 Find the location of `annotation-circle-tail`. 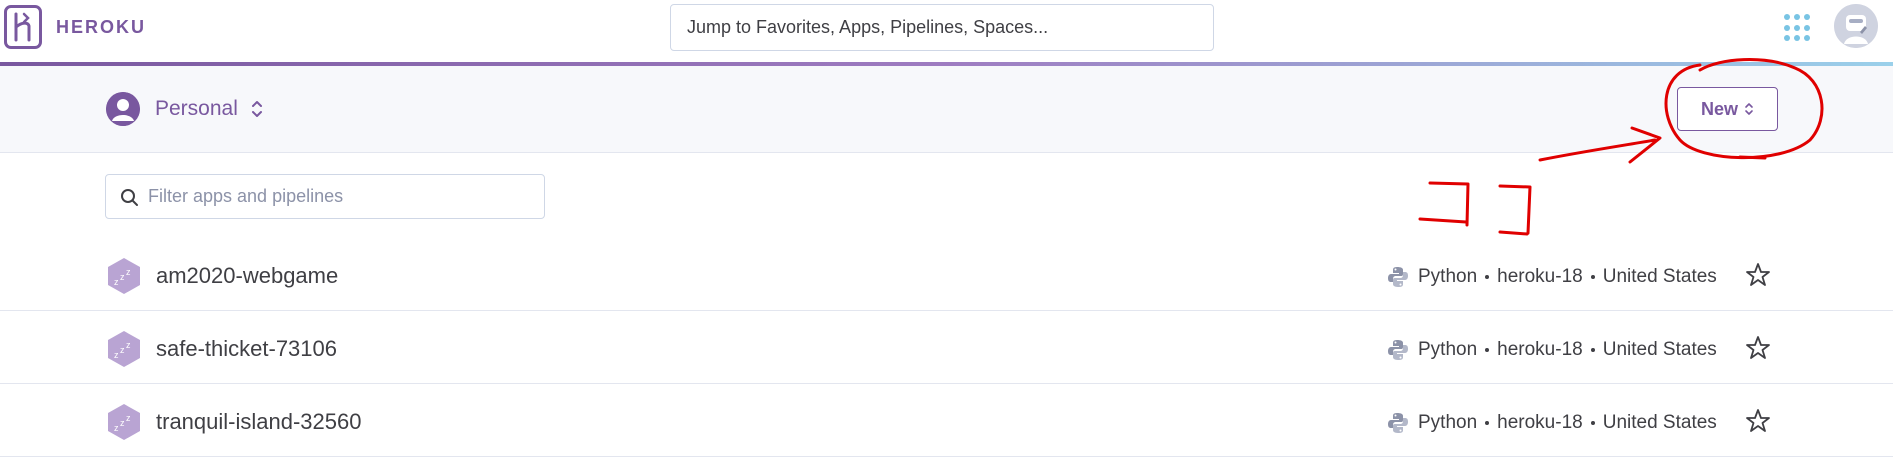

annotation-circle-tail is located at coordinates (1752, 157).